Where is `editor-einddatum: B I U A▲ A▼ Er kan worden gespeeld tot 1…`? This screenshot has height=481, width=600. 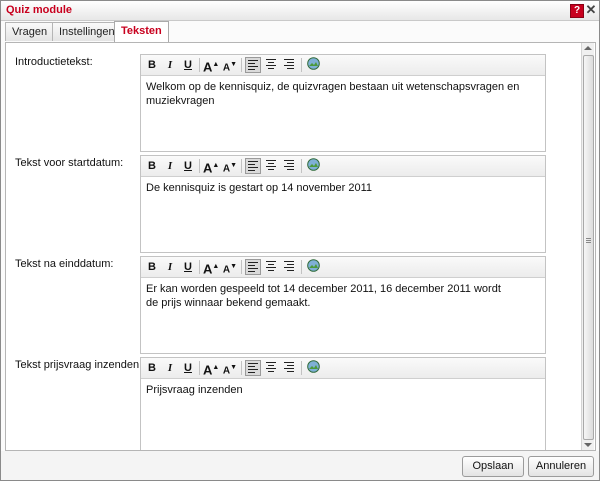
editor-einddatum: B I U A▲ A▼ Er kan worden gespeeld tot 1… is located at coordinates (343, 305).